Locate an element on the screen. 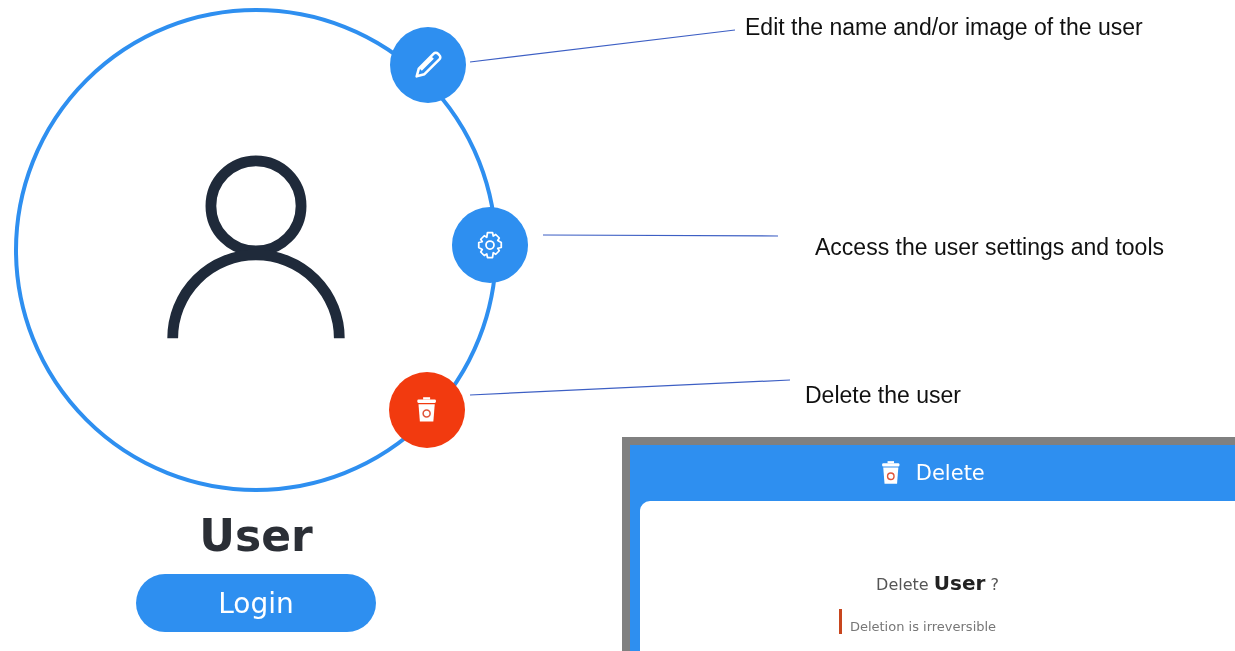 This screenshot has width=1235, height=651. annotation: Access the user settings and tools is located at coordinates (990, 247).